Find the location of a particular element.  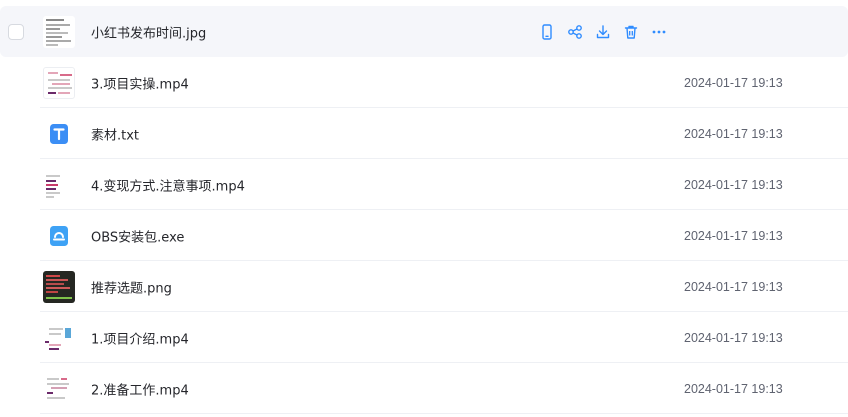

row-actions is located at coordinates (603, 32).